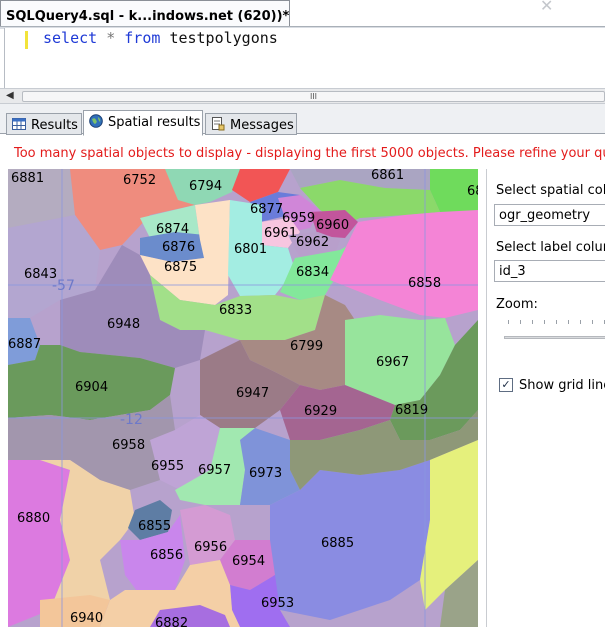 The image size is (605, 627). What do you see at coordinates (266, 209) in the screenshot?
I see `map-label: 6877` at bounding box center [266, 209].